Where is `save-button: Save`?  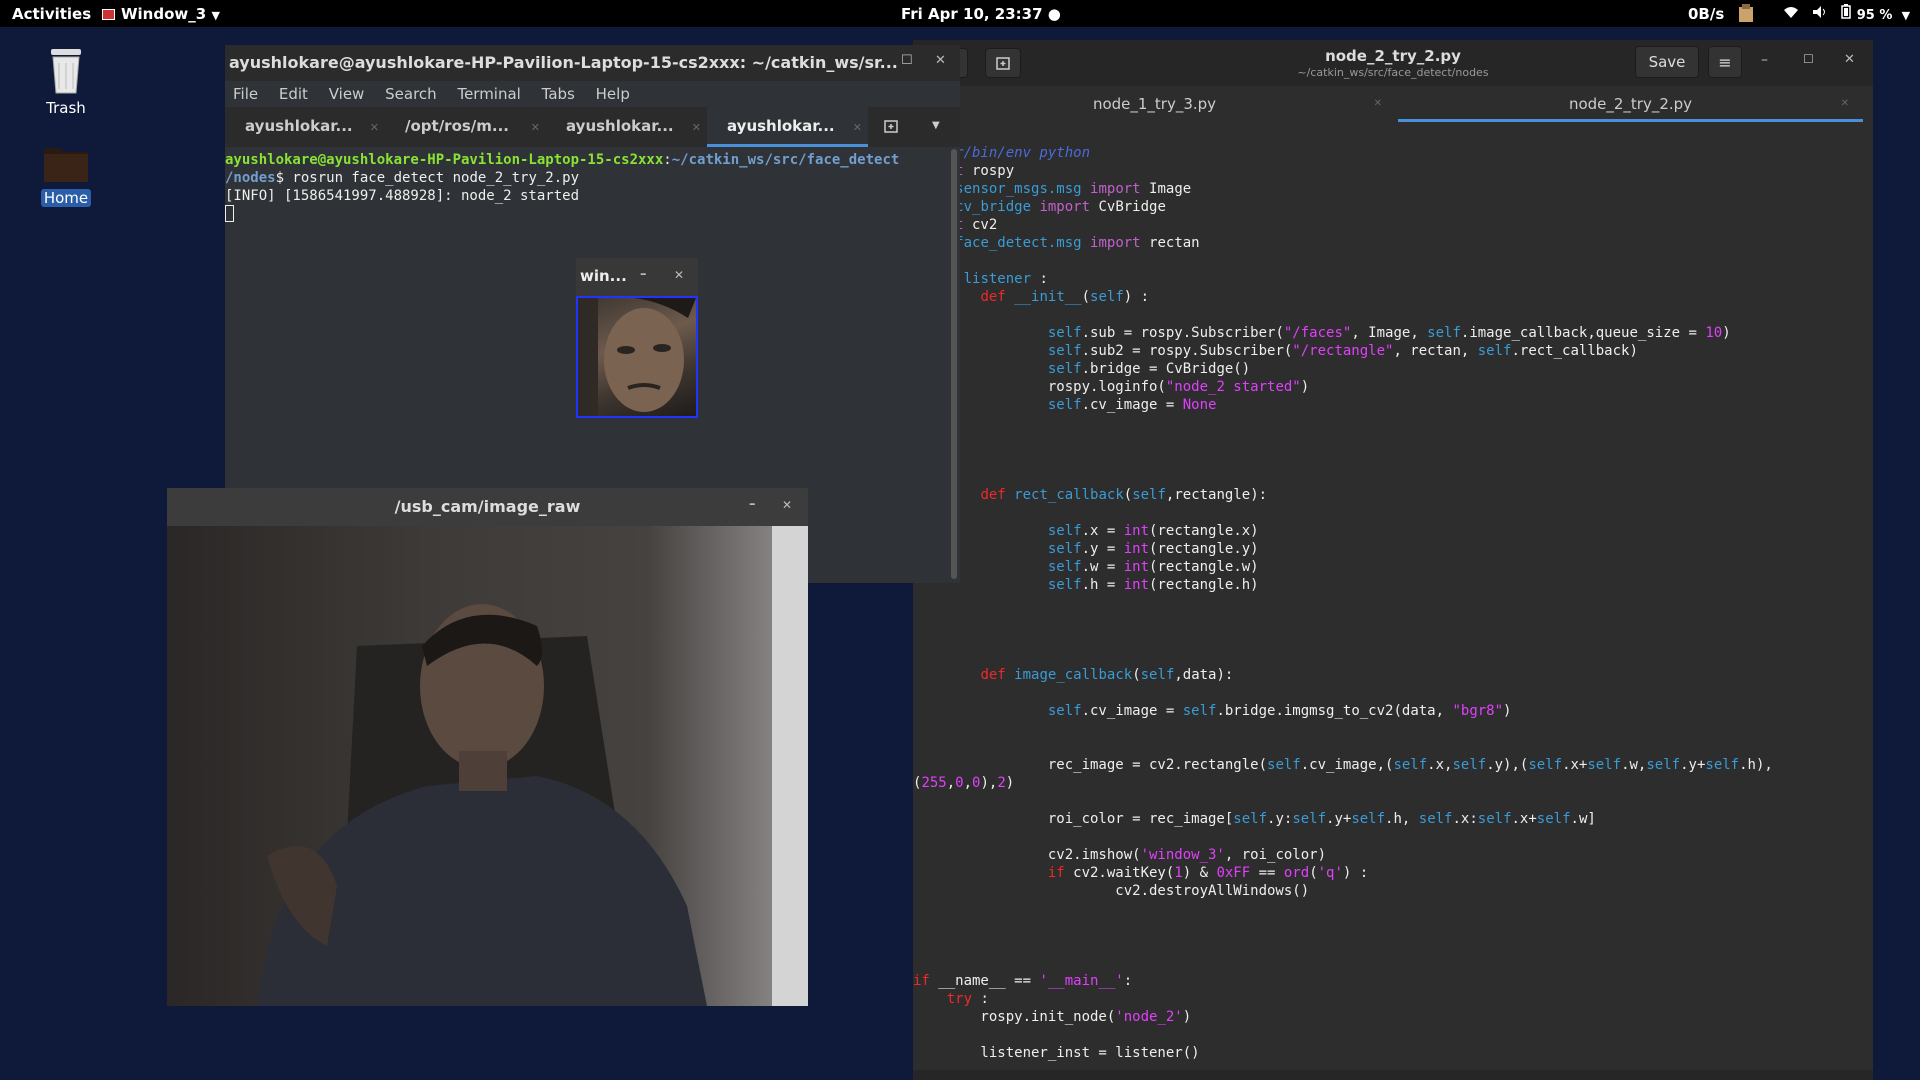
save-button: Save is located at coordinates (1667, 62).